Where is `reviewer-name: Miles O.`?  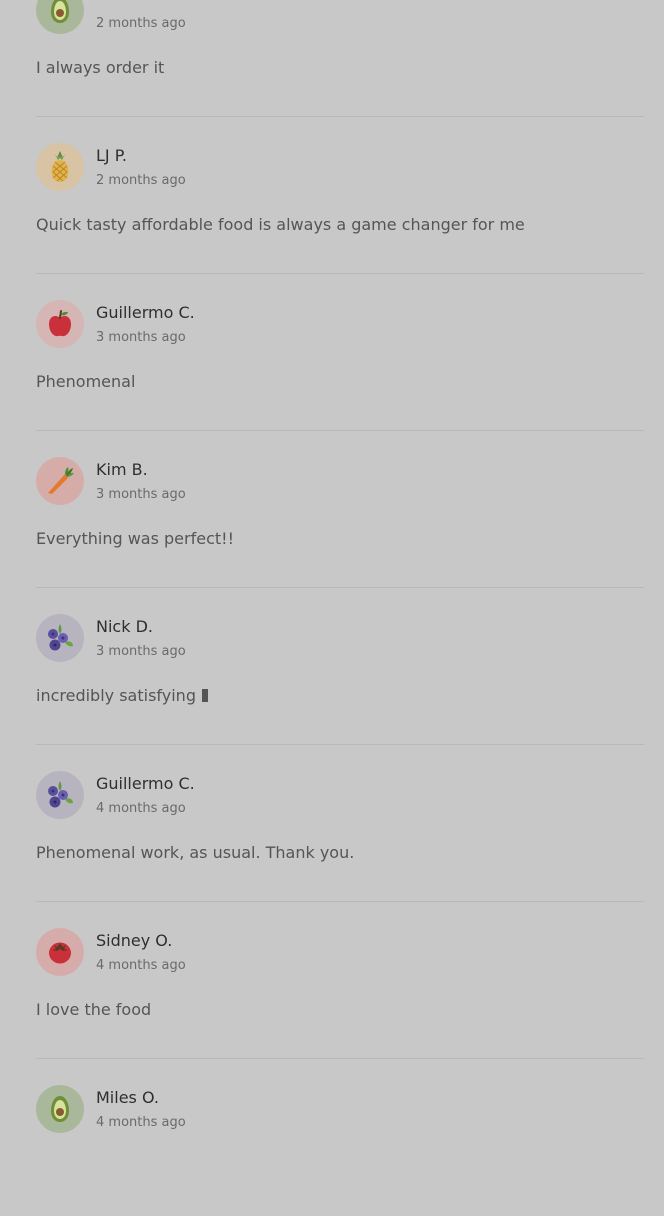
reviewer-name: Miles O. is located at coordinates (127, 1097).